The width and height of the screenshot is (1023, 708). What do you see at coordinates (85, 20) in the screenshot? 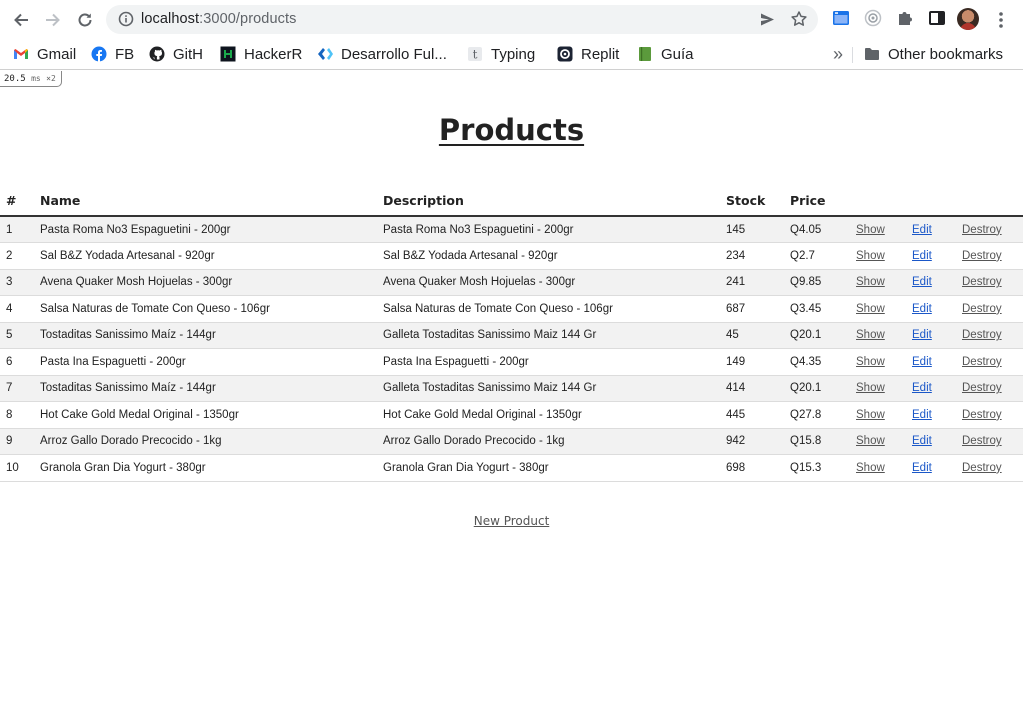
I see `reload-icon` at bounding box center [85, 20].